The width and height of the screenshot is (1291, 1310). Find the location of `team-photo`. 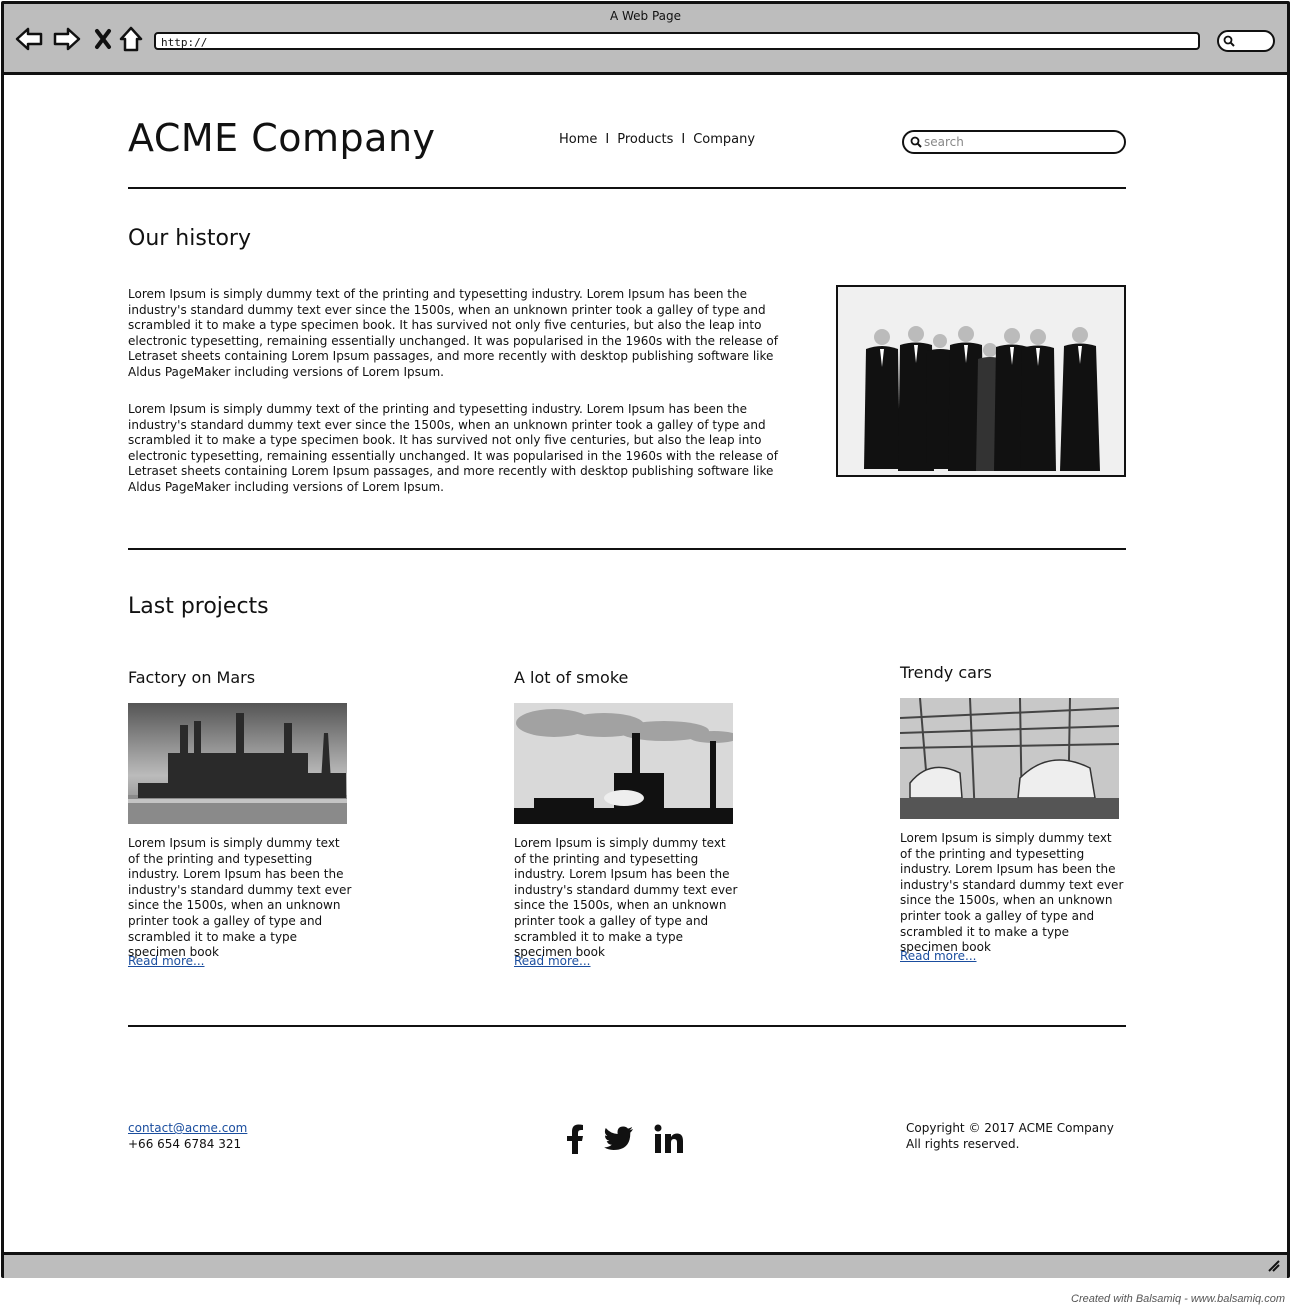

team-photo is located at coordinates (981, 381).